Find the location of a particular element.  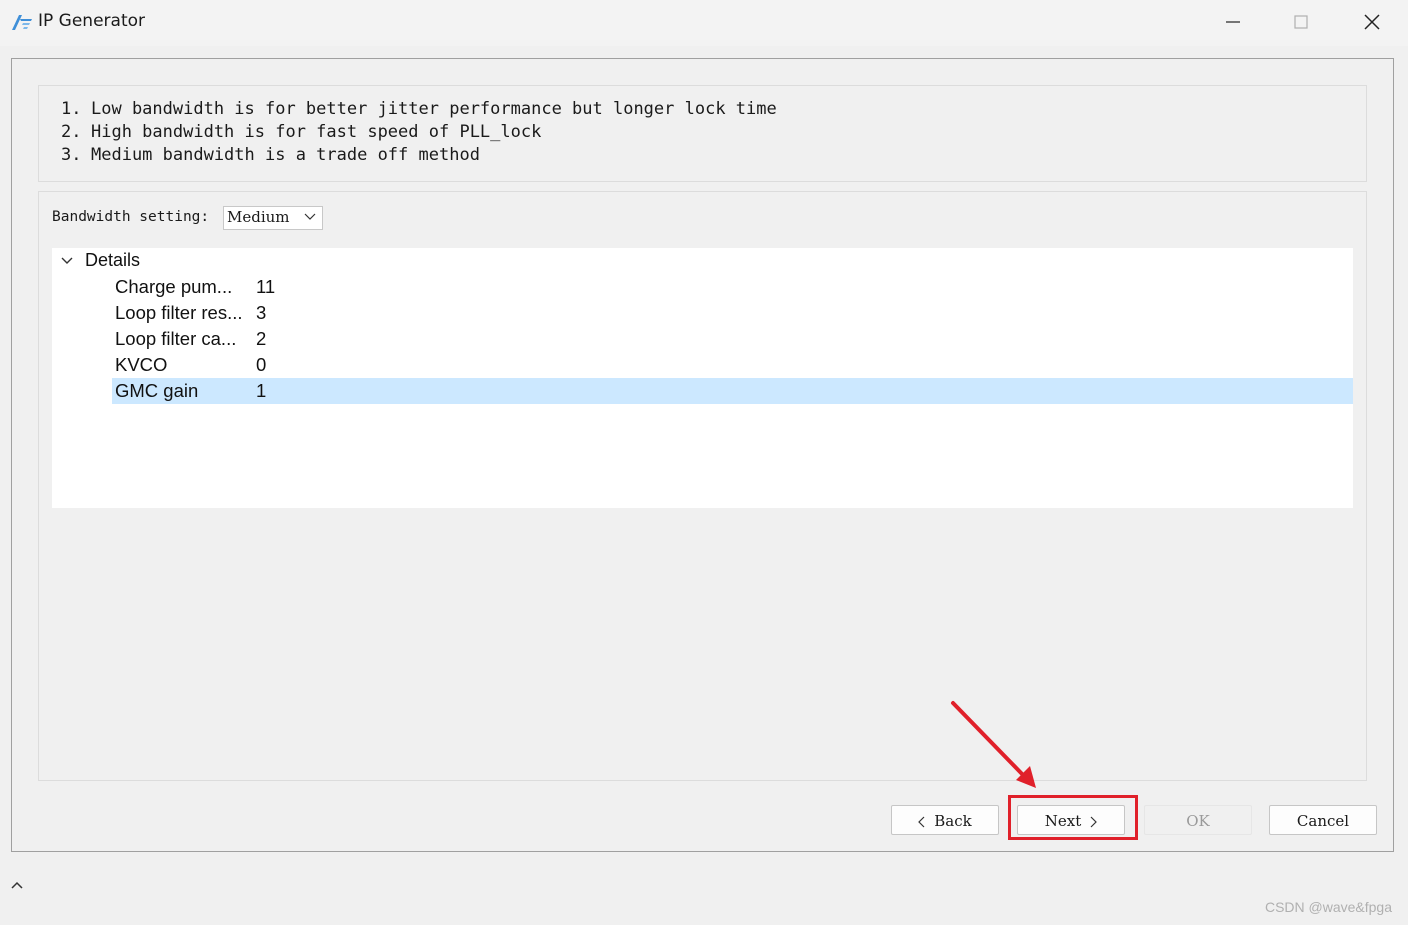

close-button is located at coordinates (1372, 23).